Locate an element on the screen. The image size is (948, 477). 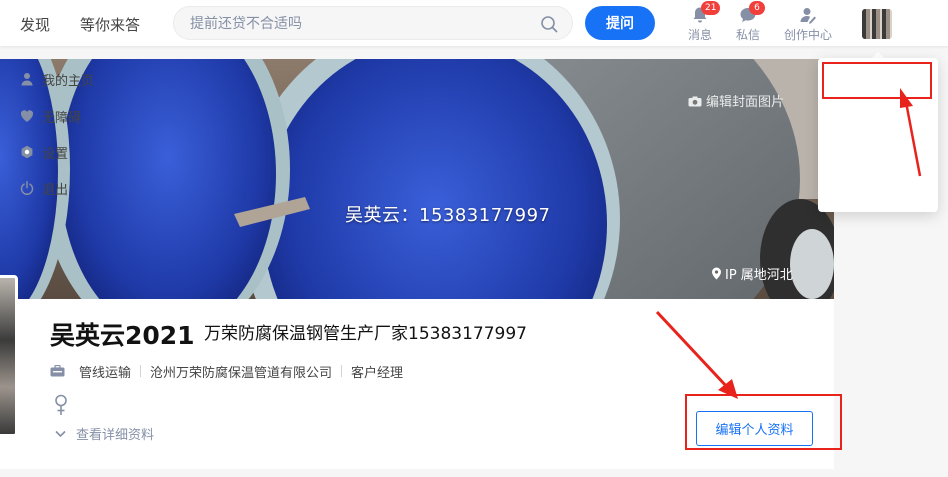
private-messages-count-badge: 6 is located at coordinates (757, 8).